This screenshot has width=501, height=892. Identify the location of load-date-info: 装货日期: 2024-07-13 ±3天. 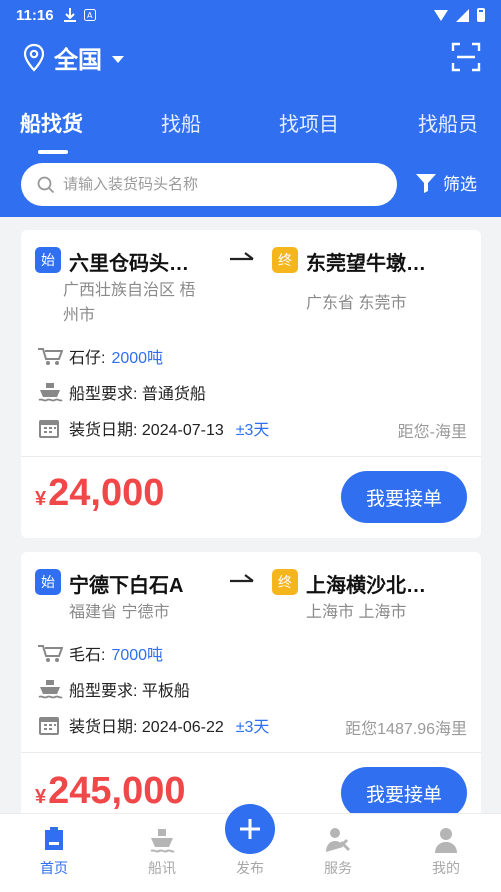
(153, 428).